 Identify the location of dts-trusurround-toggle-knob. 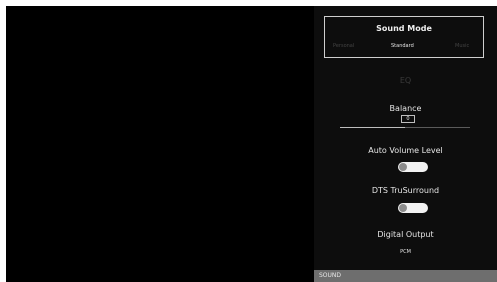
(403, 208).